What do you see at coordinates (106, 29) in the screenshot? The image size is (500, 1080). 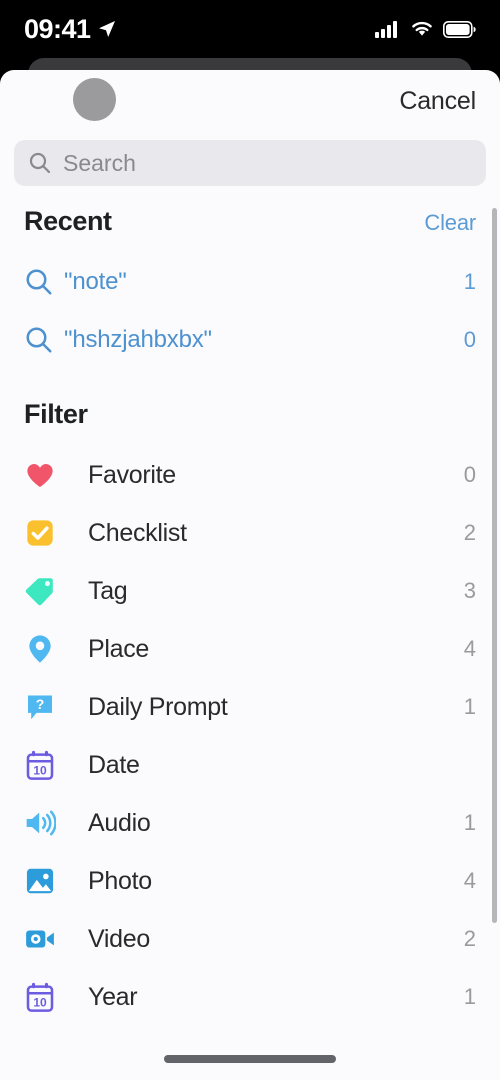 I see `location-arrow-icon` at bounding box center [106, 29].